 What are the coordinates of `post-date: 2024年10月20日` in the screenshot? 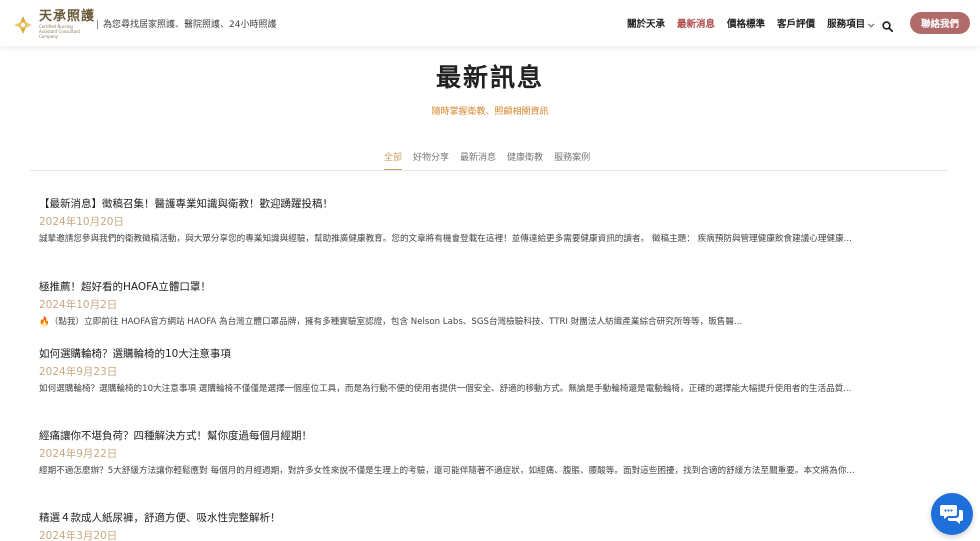 It's located at (81, 222).